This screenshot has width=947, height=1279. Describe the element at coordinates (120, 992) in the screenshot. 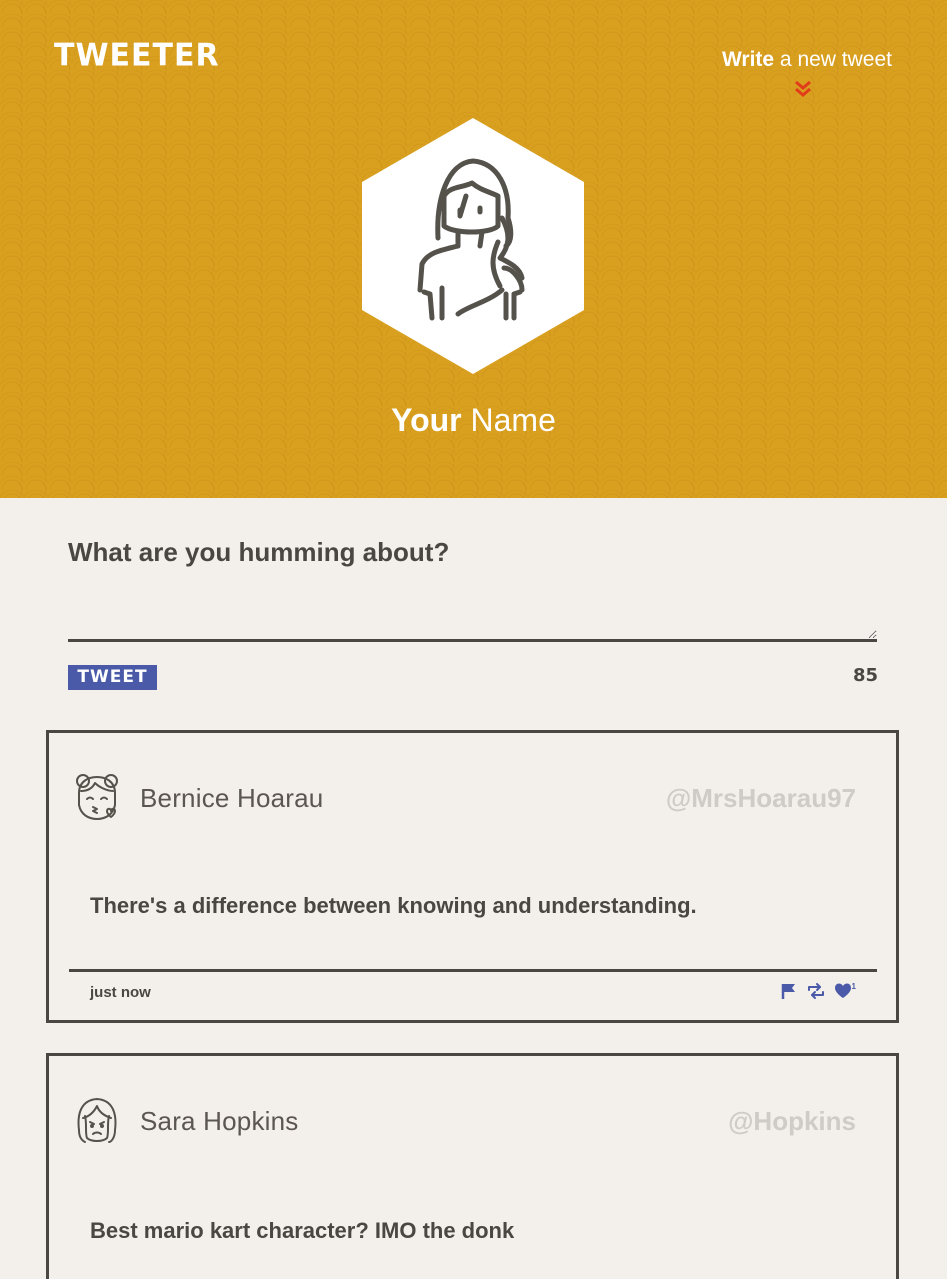

I see `tweet-timestamp: just now` at that location.